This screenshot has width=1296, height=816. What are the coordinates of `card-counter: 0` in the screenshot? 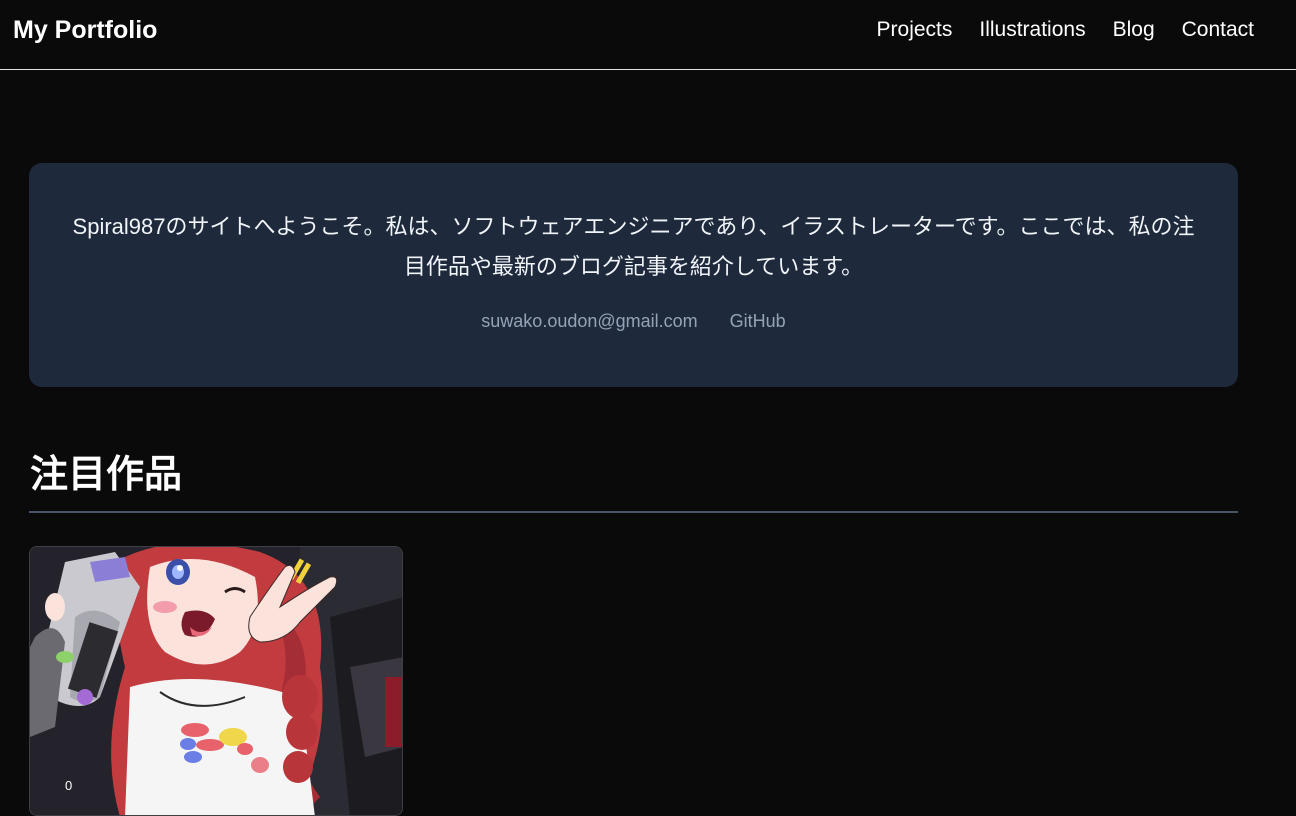 It's located at (69, 785).